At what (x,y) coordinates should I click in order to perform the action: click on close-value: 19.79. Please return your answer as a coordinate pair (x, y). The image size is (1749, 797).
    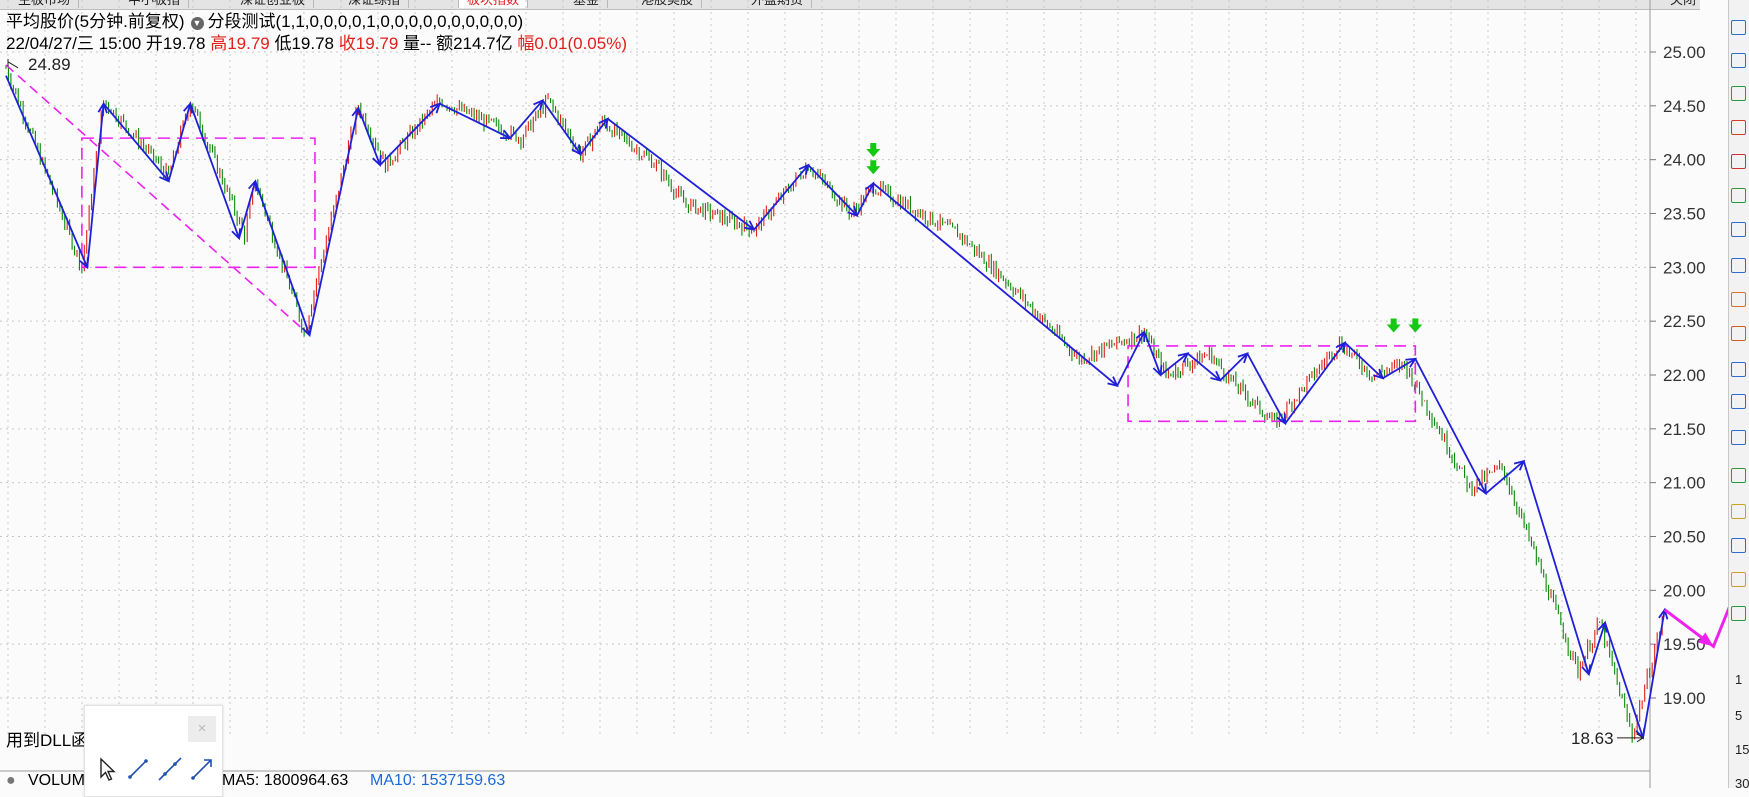
    Looking at the image, I should click on (377, 43).